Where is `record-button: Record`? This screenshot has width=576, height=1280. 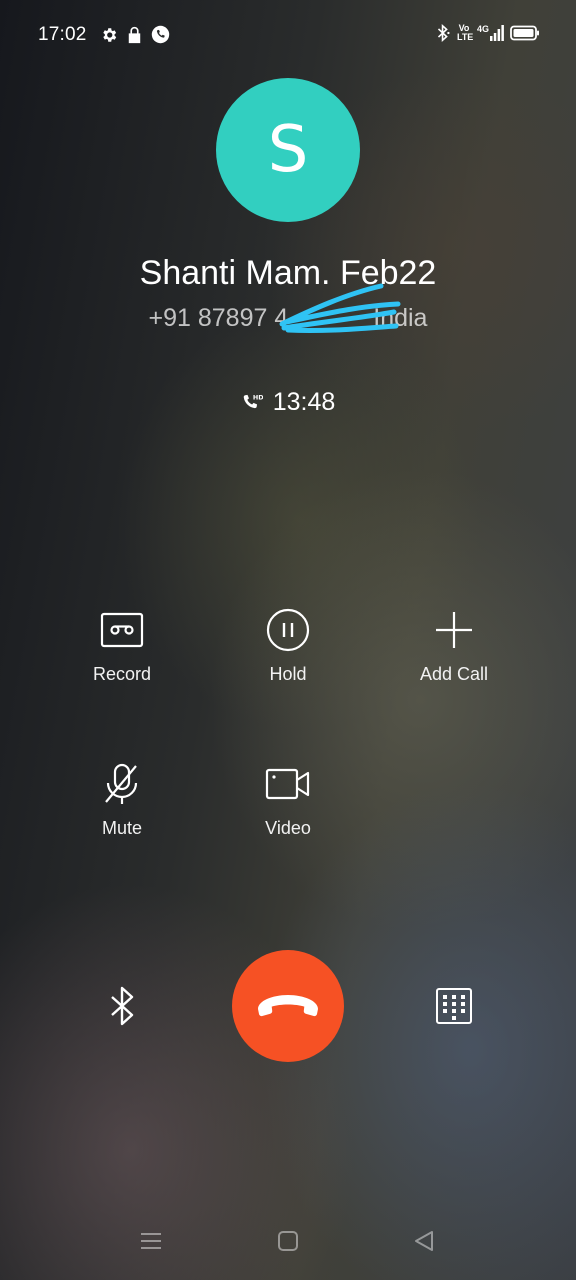 record-button: Record is located at coordinates (122, 646).